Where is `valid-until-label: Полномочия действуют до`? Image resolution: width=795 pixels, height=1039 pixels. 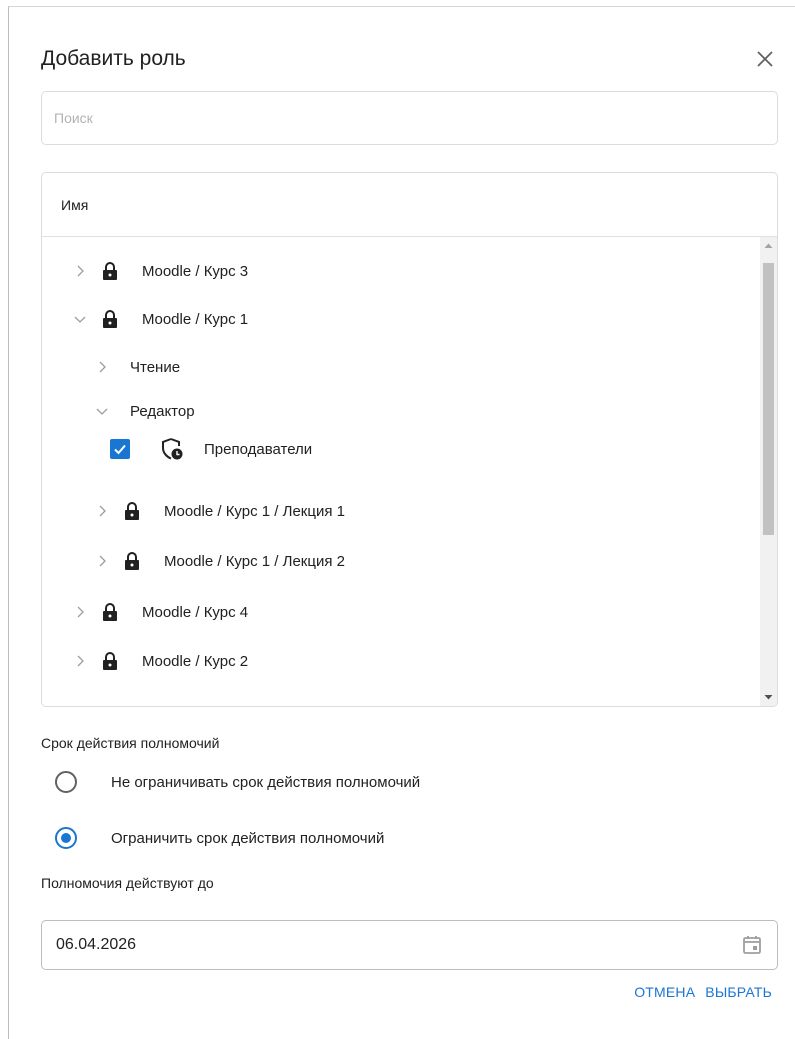
valid-until-label: Полномочия действуют до is located at coordinates (127, 883).